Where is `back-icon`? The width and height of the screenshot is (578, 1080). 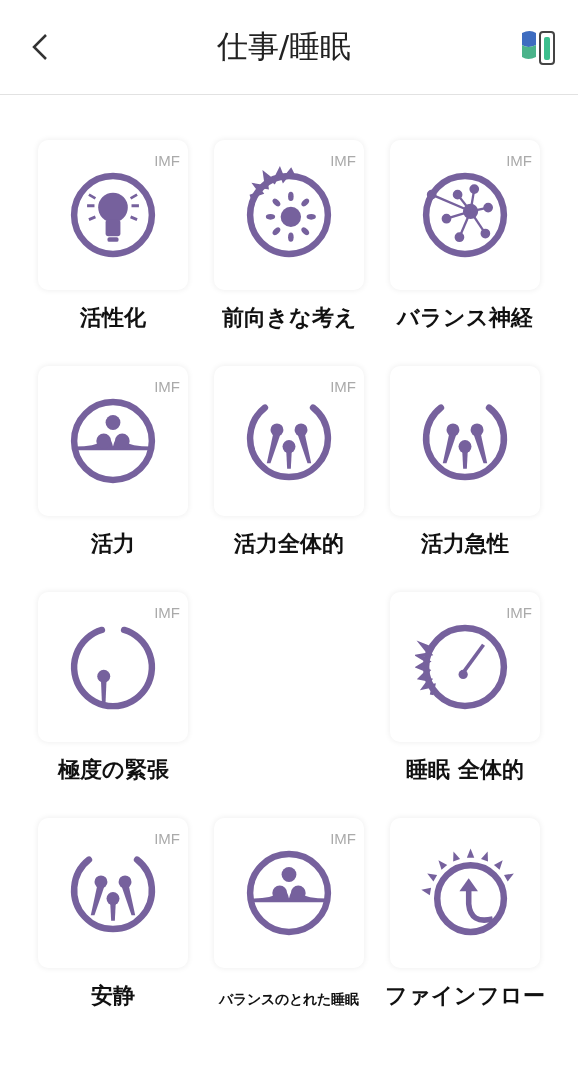 back-icon is located at coordinates (39, 47).